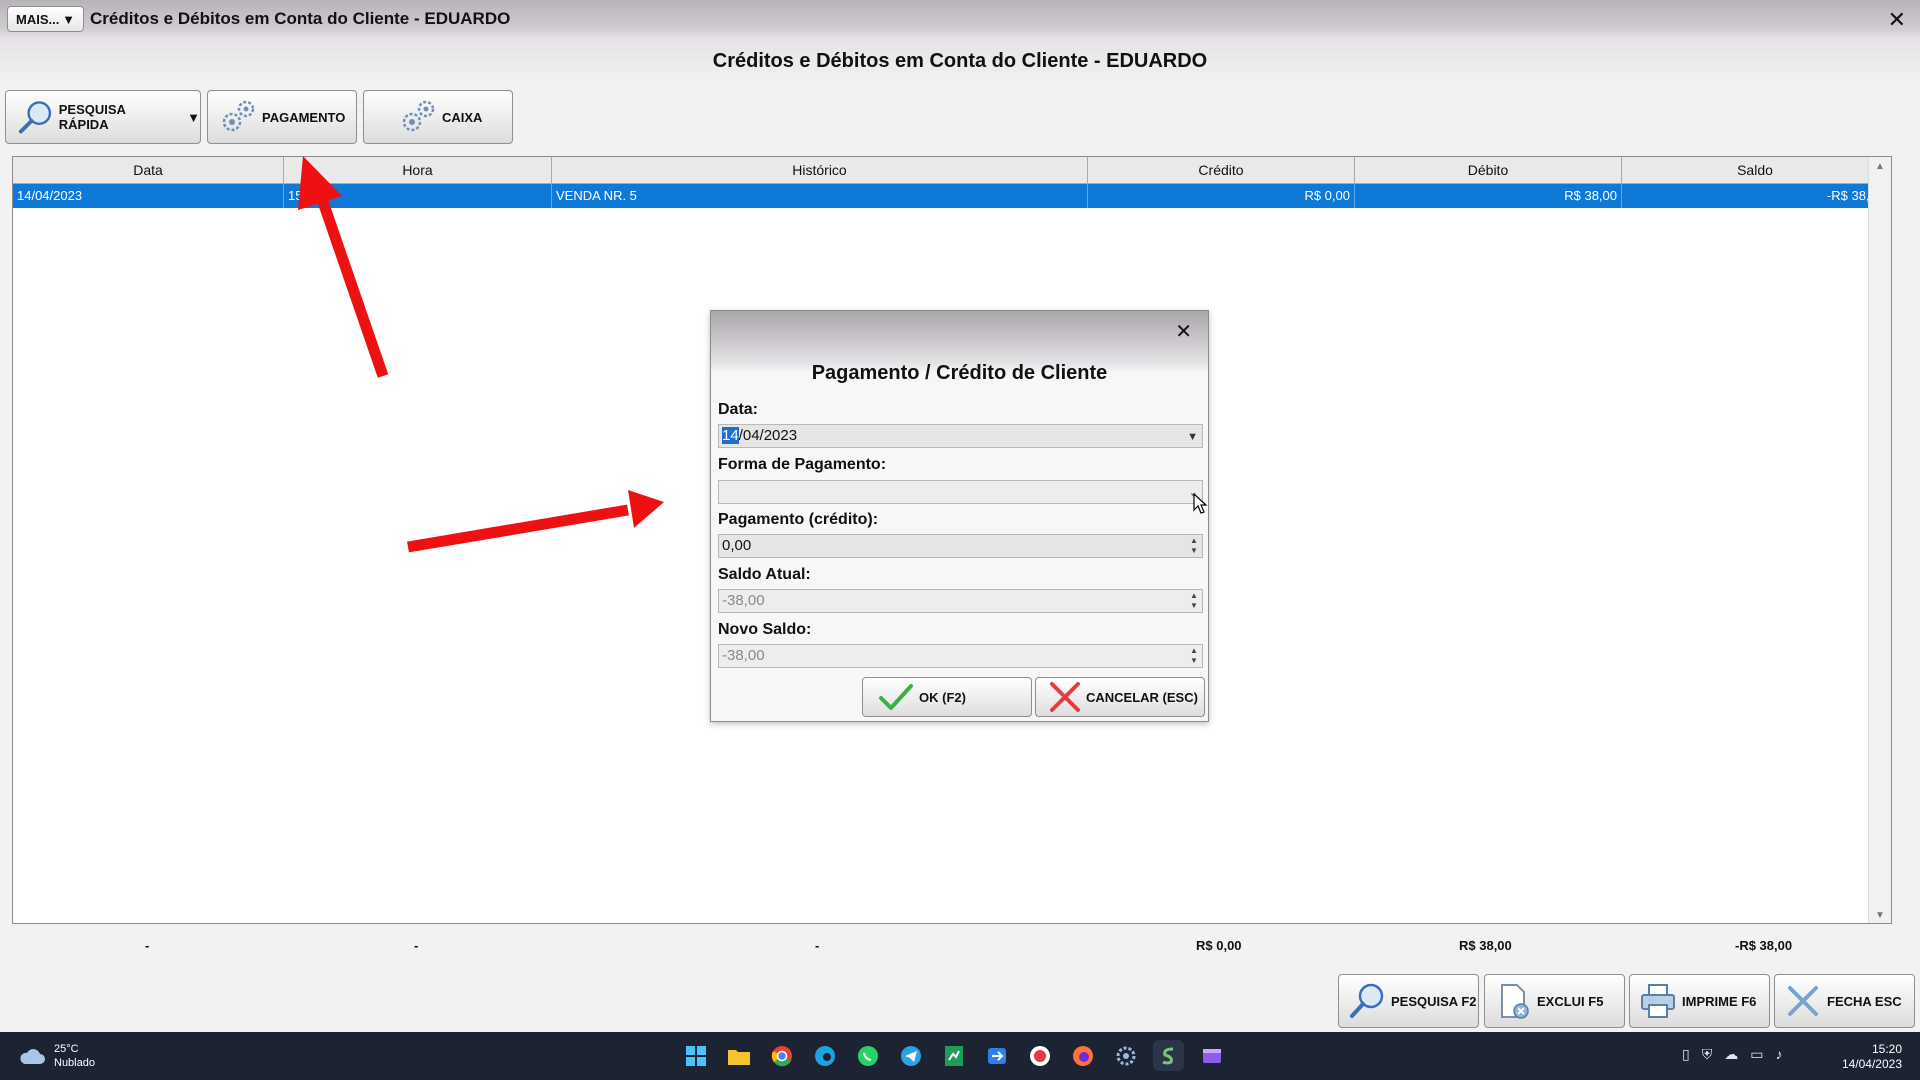  I want to click on cell-debito: R$ 38,00, so click(1488, 196).